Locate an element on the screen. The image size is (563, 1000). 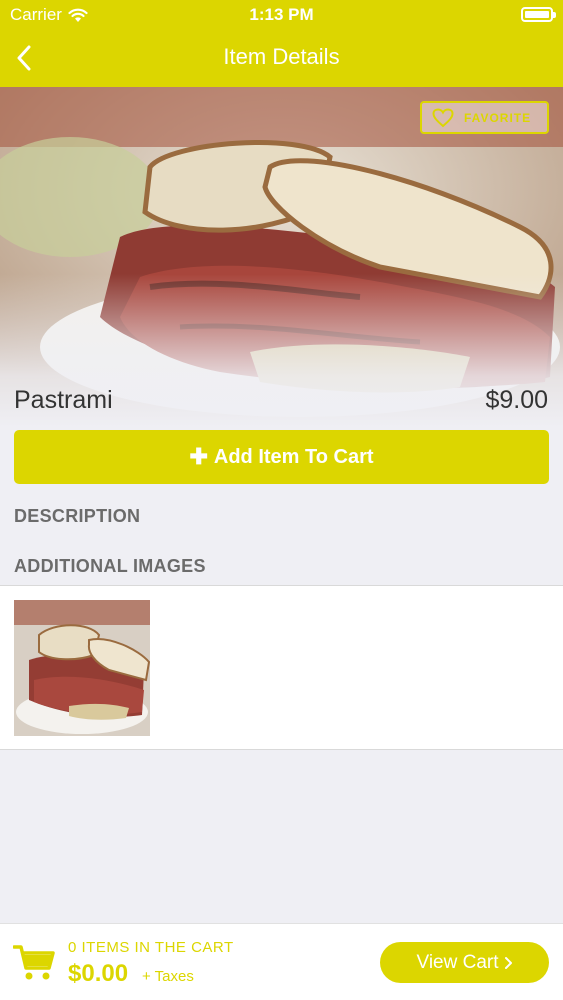
item-price: $9.00 is located at coordinates (516, 400).